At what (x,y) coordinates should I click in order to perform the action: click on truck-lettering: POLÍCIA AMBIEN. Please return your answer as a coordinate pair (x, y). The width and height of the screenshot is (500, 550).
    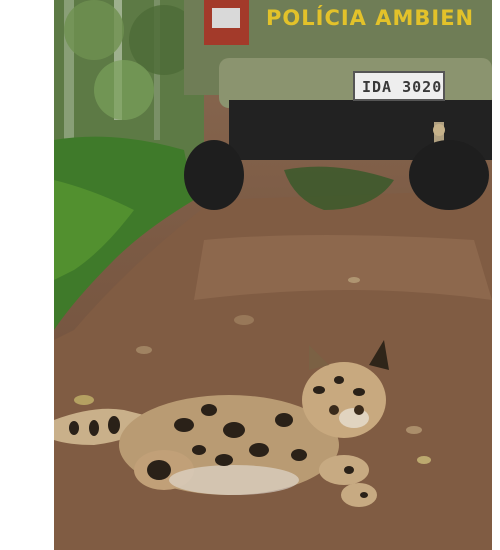
    Looking at the image, I should click on (370, 18).